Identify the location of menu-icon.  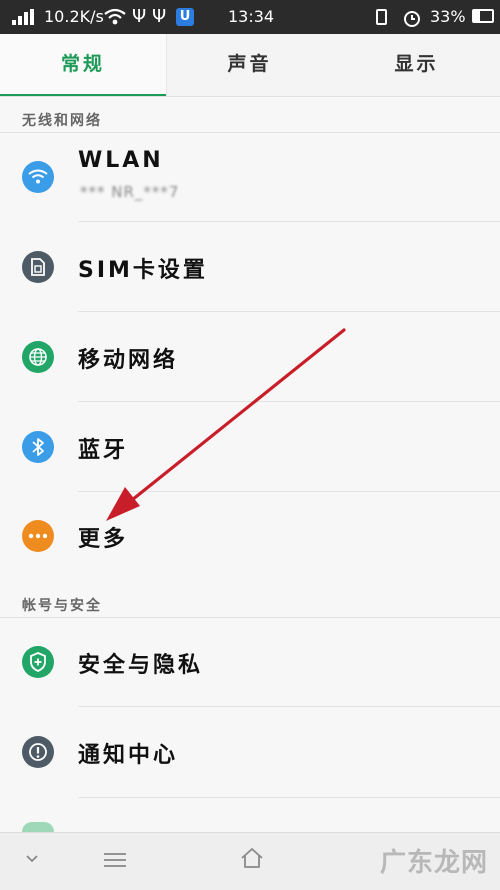
(115, 860).